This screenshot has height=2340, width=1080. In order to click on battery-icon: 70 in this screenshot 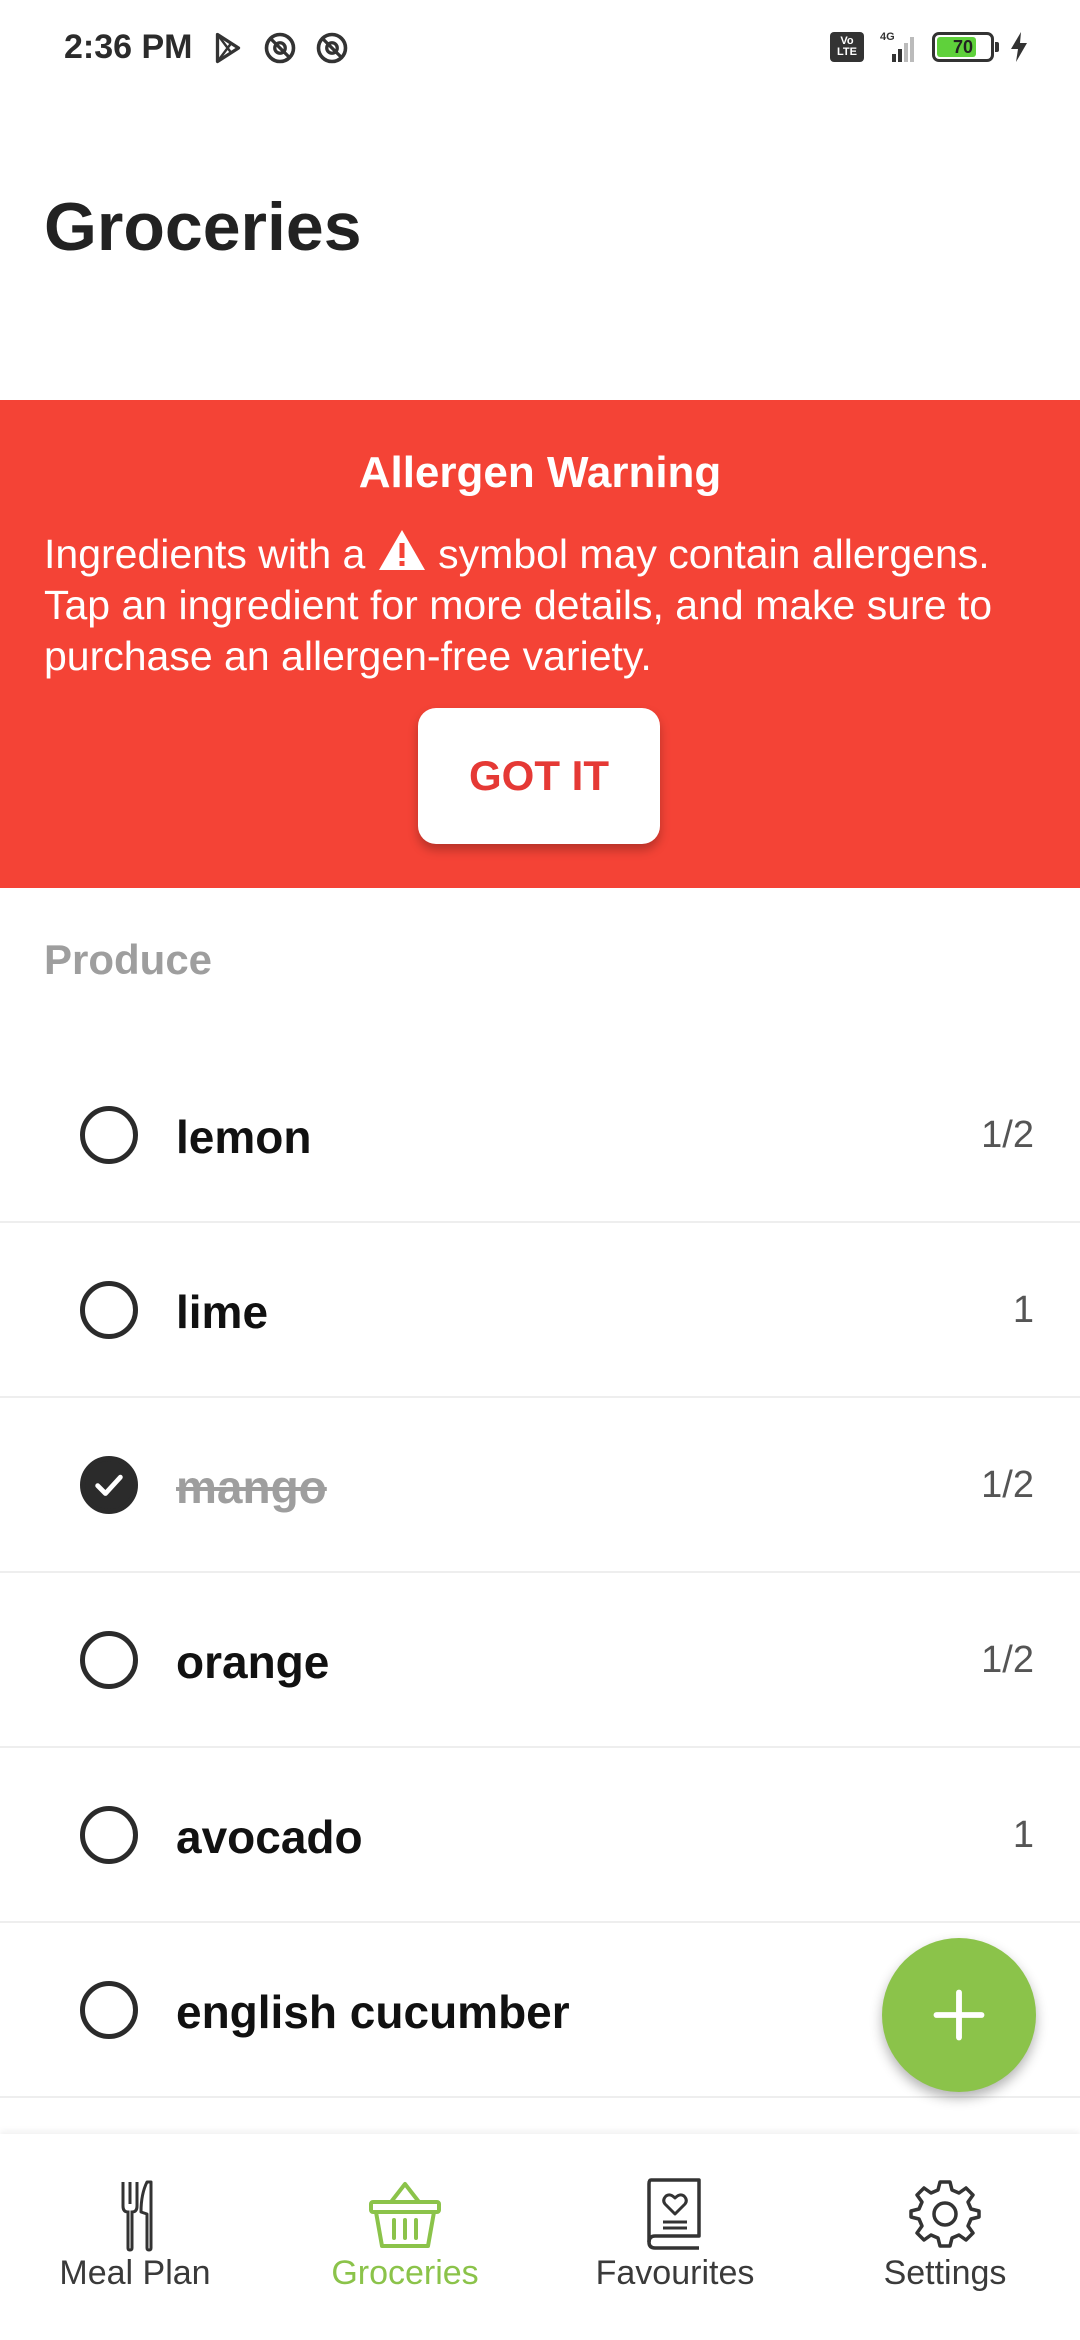, I will do `click(965, 47)`.